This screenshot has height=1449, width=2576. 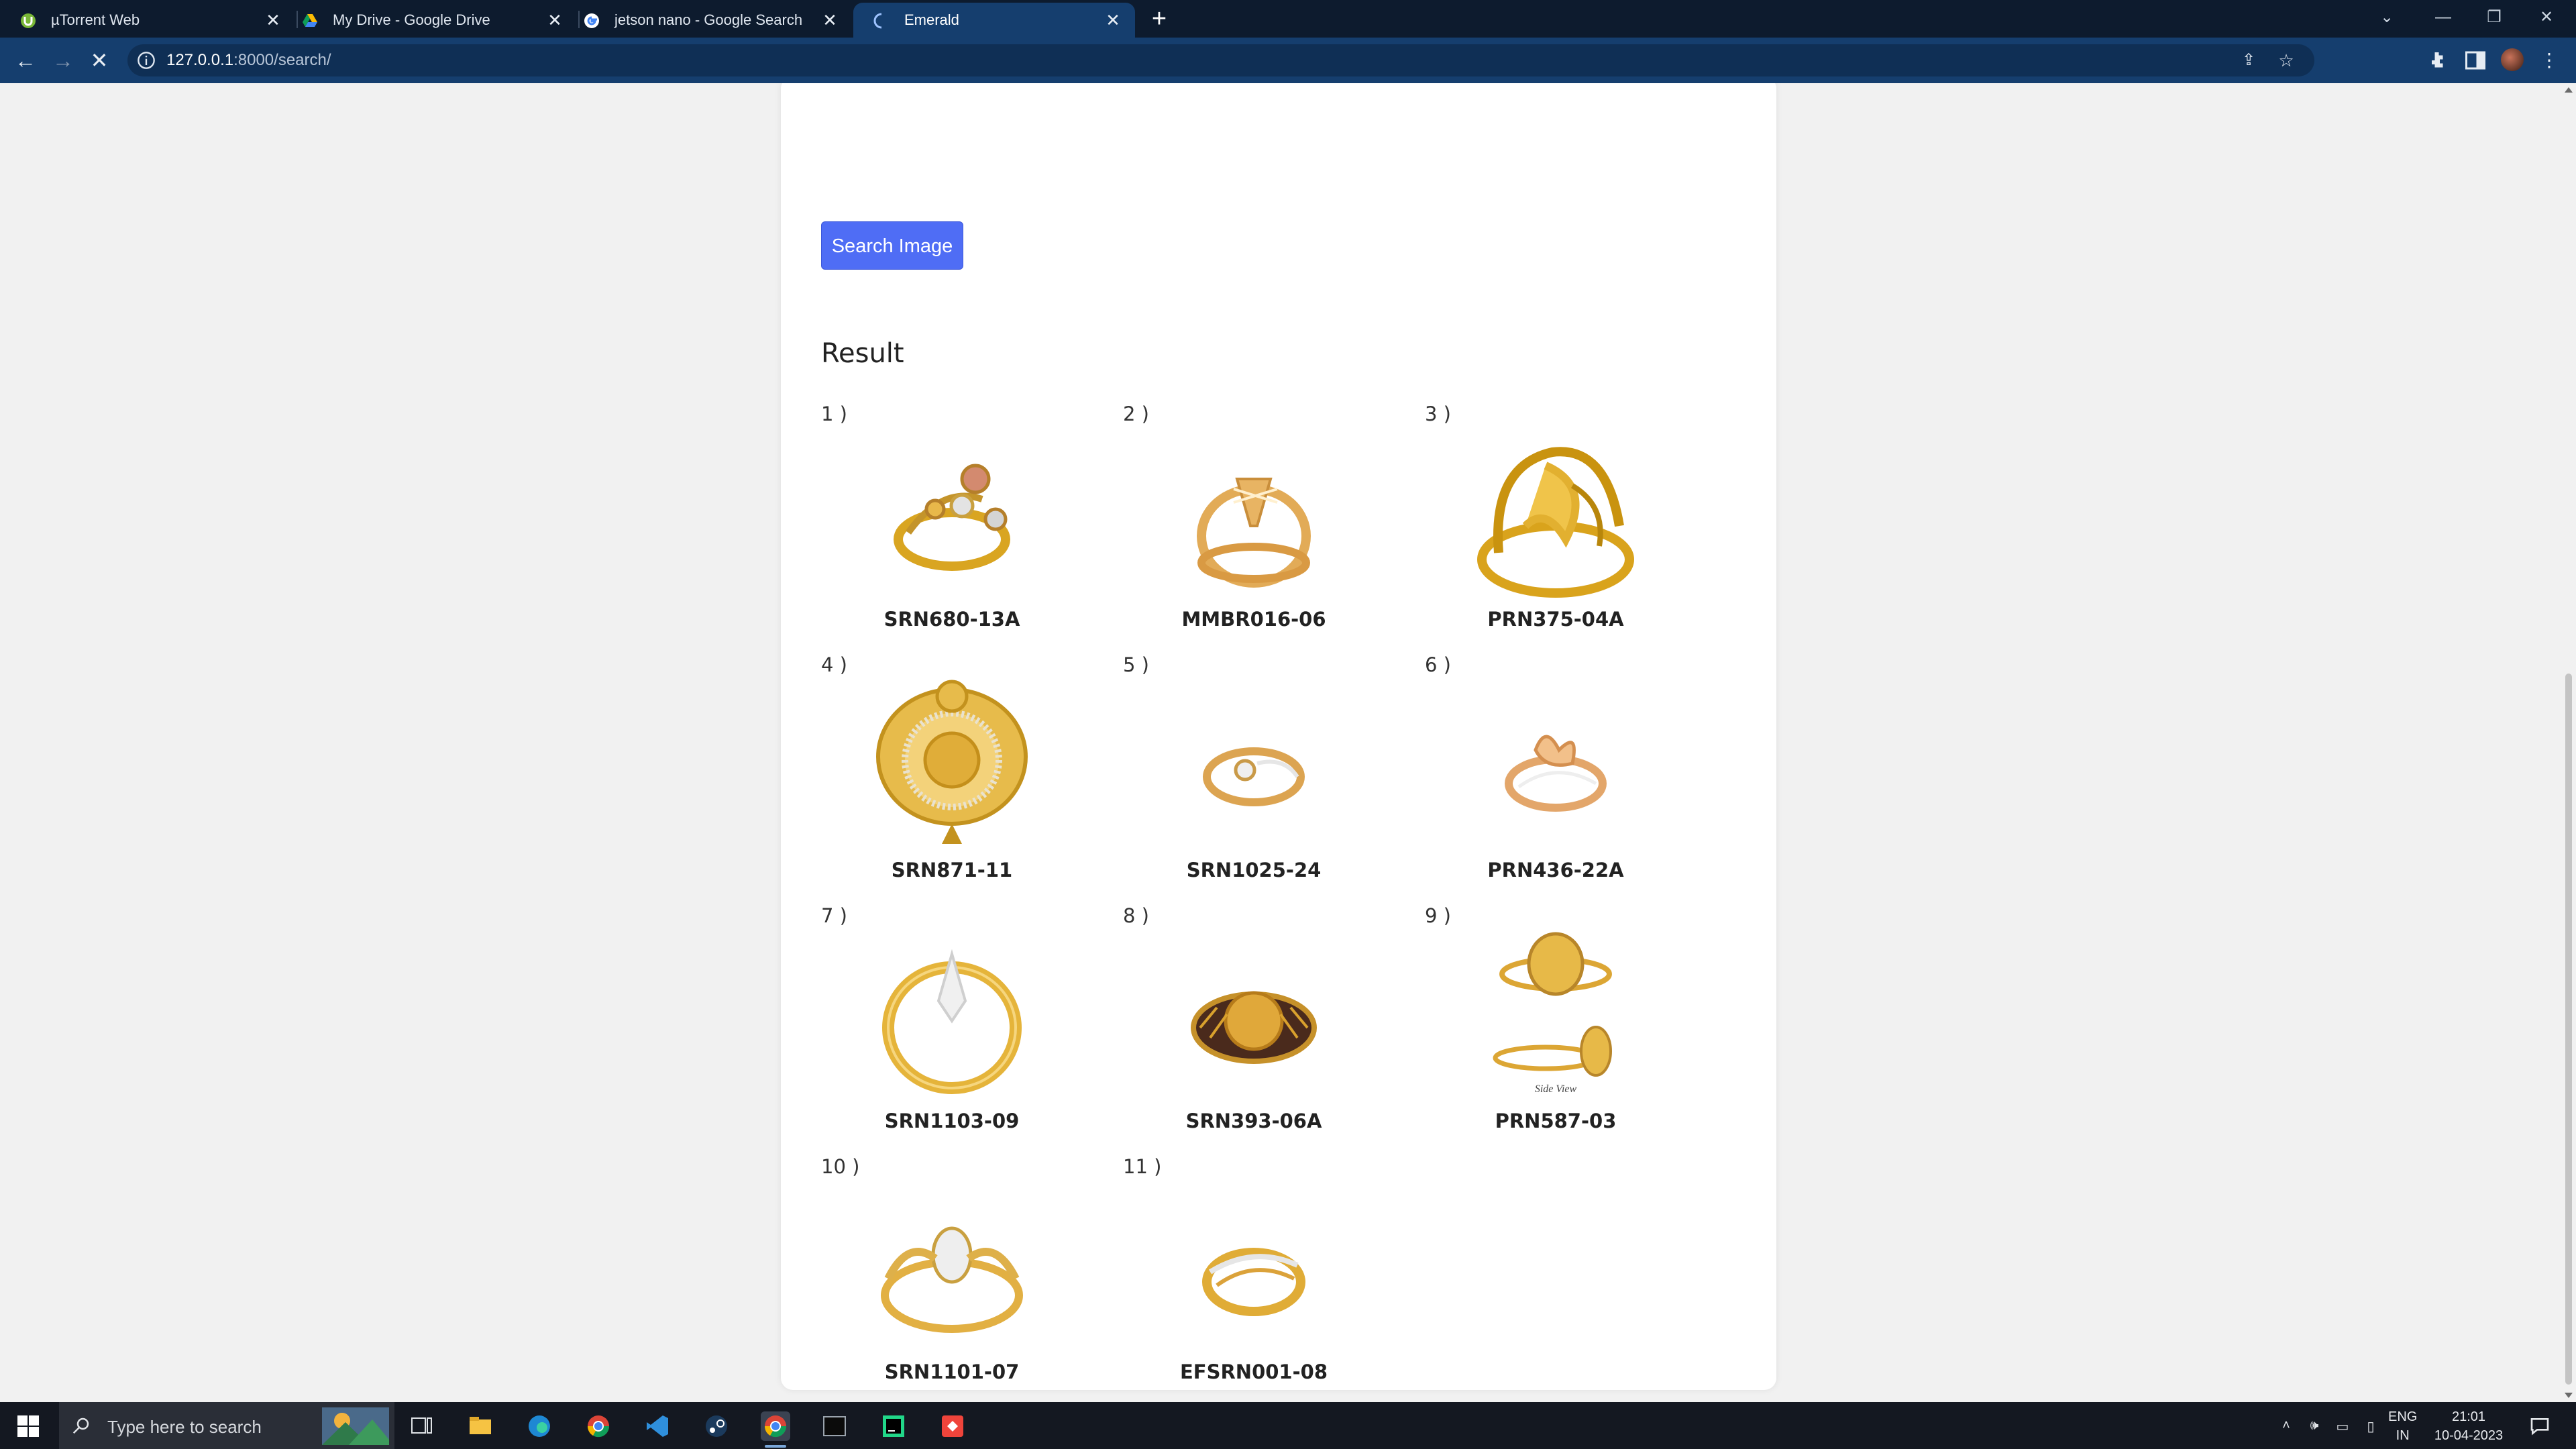 I want to click on result-item: 2 ) MMBR016-06, so click(x=1254, y=527).